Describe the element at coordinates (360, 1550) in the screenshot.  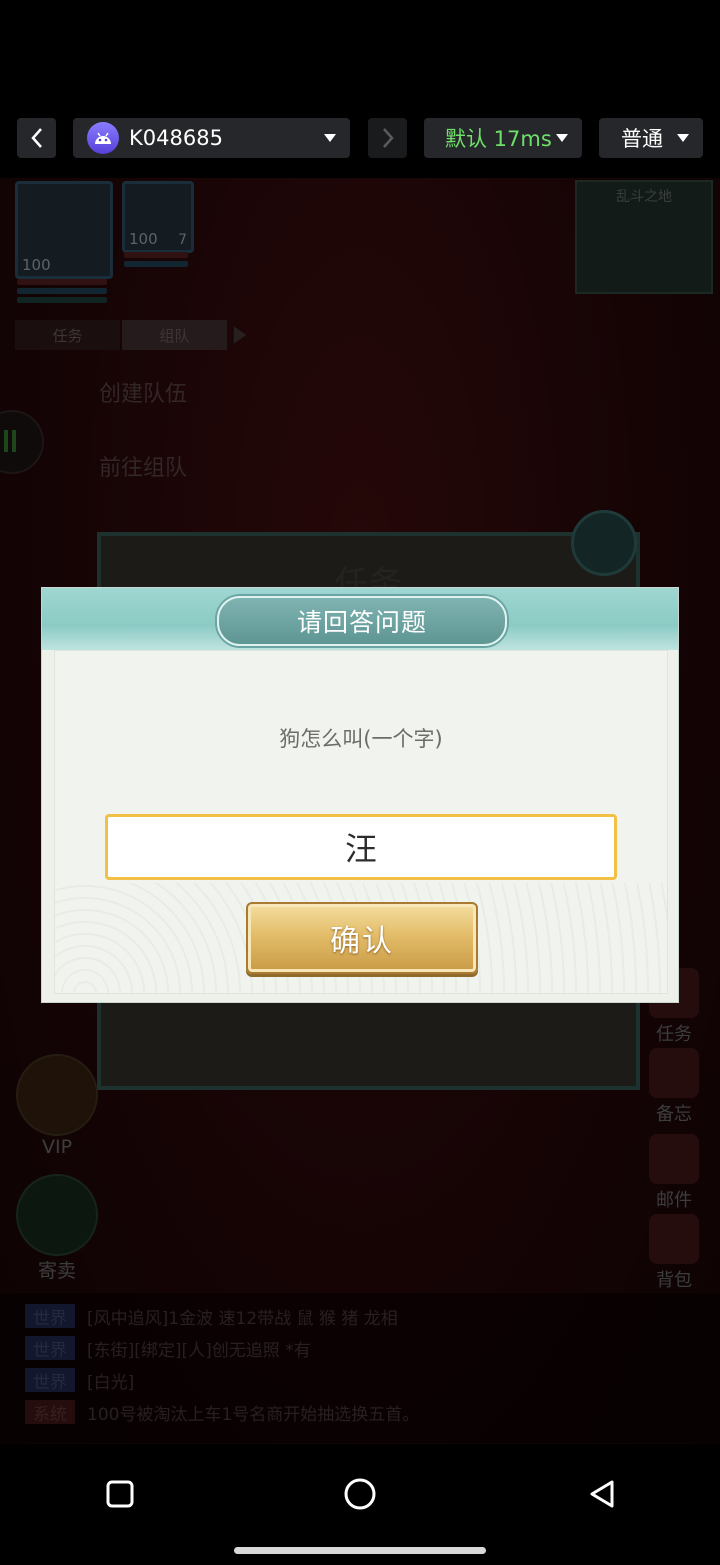
I see `home-indicator` at that location.